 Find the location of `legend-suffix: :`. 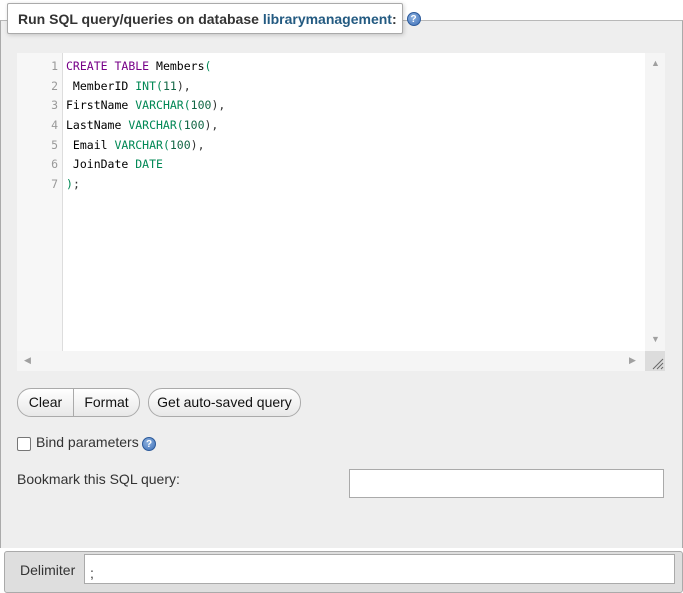

legend-suffix: : is located at coordinates (394, 19).